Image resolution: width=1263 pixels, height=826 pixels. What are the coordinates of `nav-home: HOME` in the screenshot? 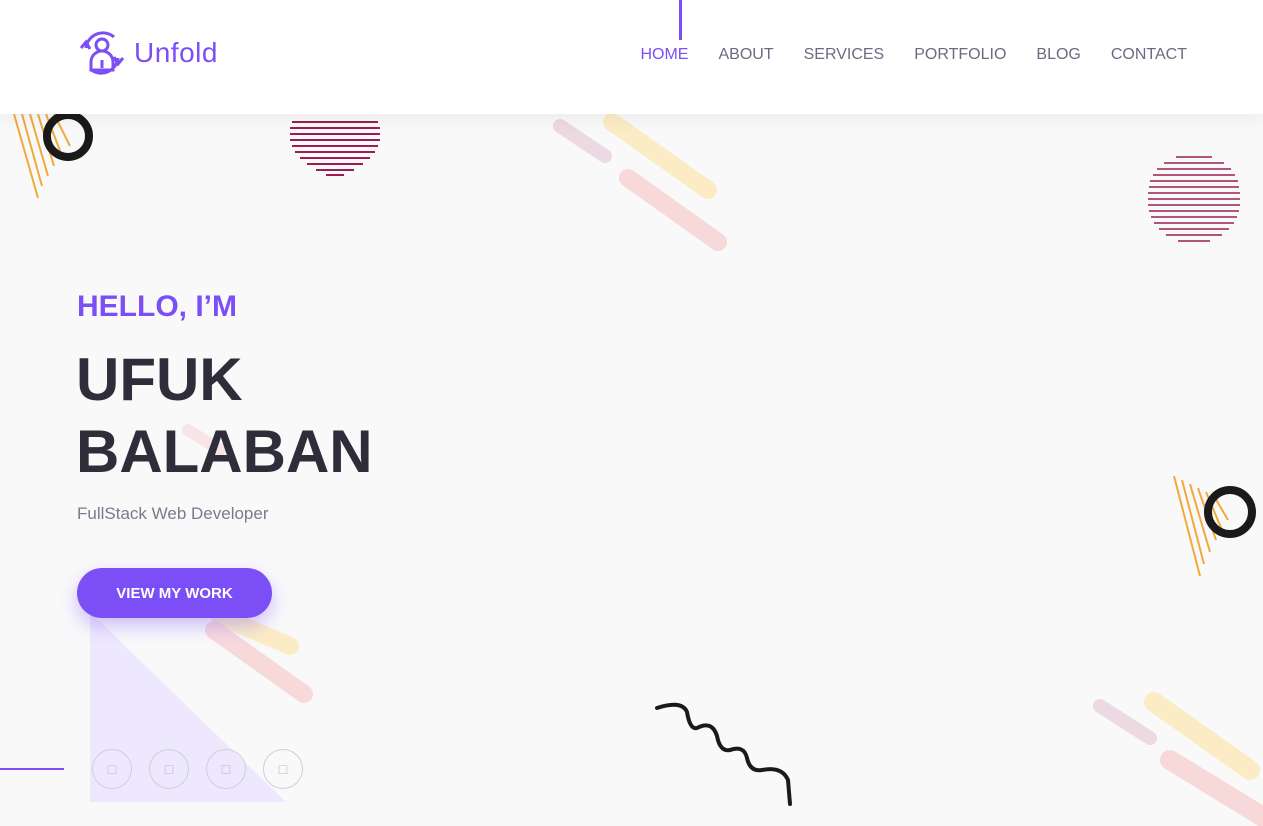 It's located at (664, 55).